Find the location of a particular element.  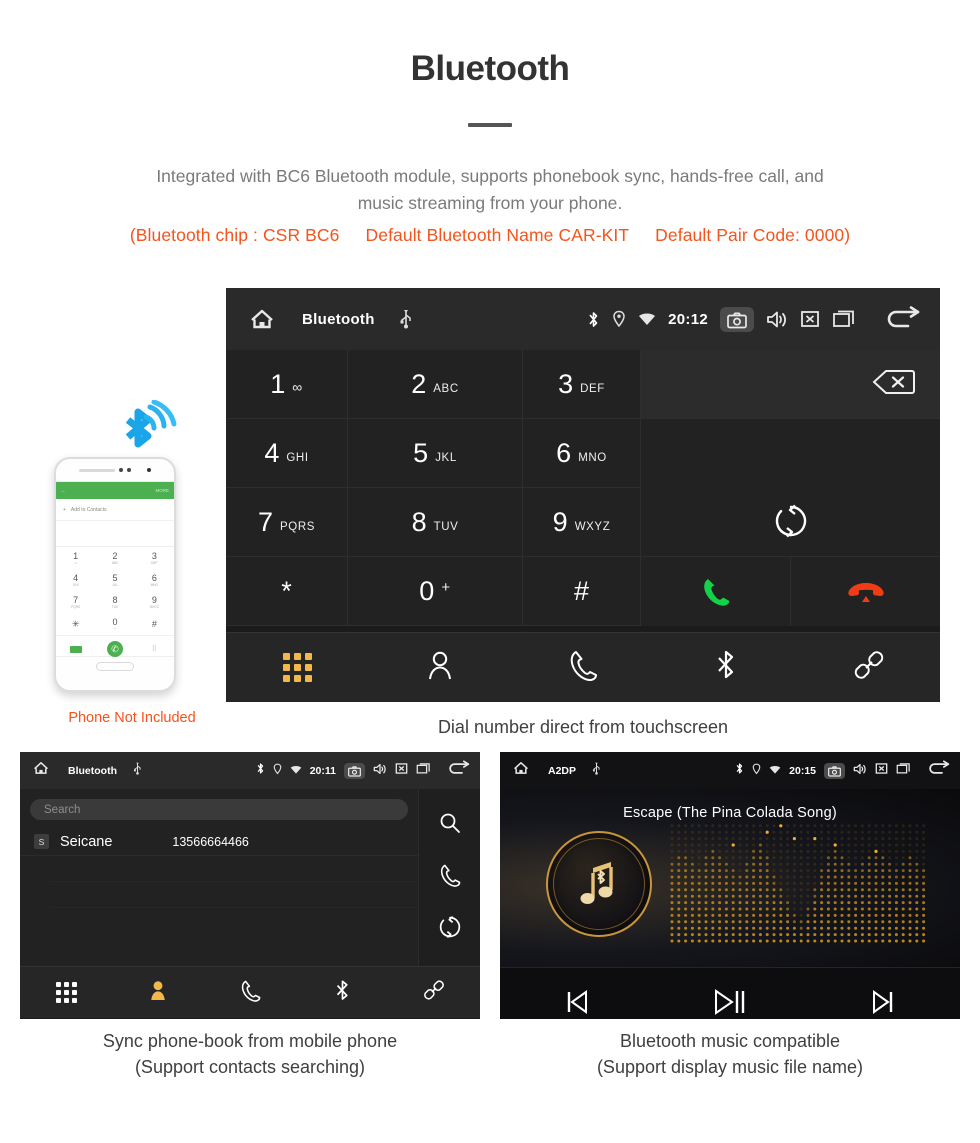

music-screenshot: A2DP 20:15 Escape (The Pina Colada Song) is located at coordinates (730, 885).